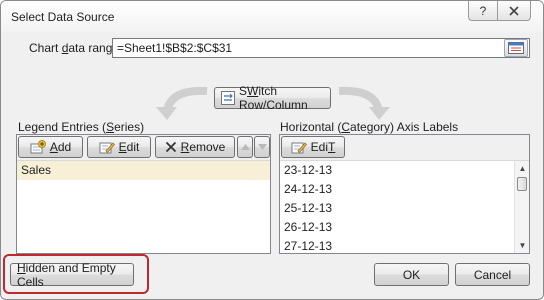 This screenshot has height=300, width=544. What do you see at coordinates (404, 227) in the screenshot?
I see `axis-label-item: 26-12-13` at bounding box center [404, 227].